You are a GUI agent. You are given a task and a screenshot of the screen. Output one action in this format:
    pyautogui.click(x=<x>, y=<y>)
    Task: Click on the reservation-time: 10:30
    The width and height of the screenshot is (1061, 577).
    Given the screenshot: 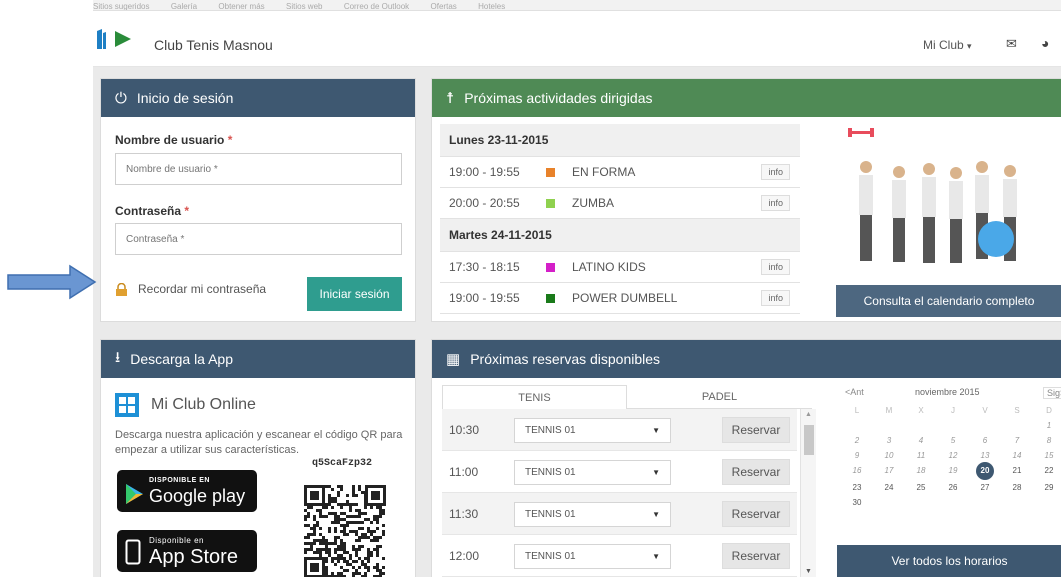 What is the action you would take?
    pyautogui.click(x=464, y=429)
    